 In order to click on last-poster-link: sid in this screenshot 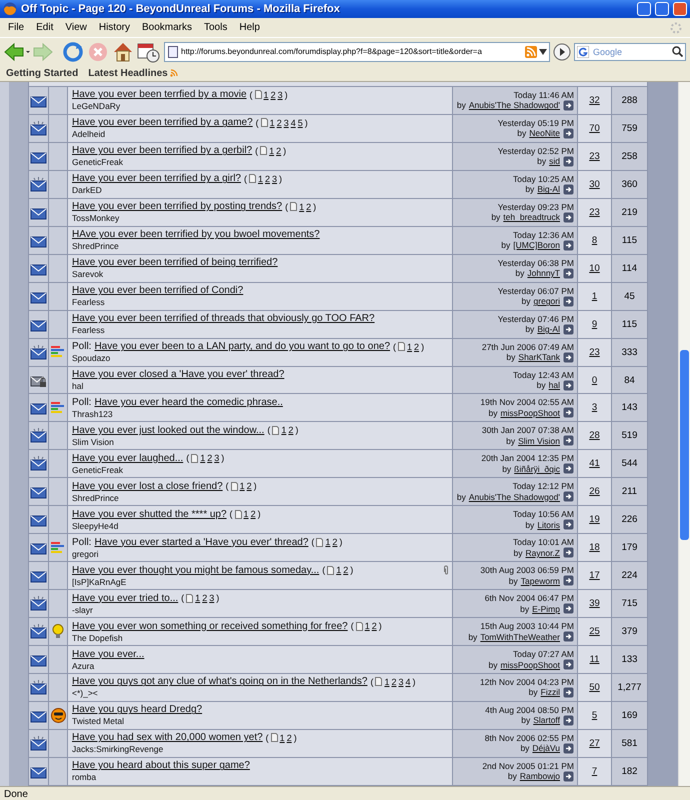, I will do `click(554, 161)`.